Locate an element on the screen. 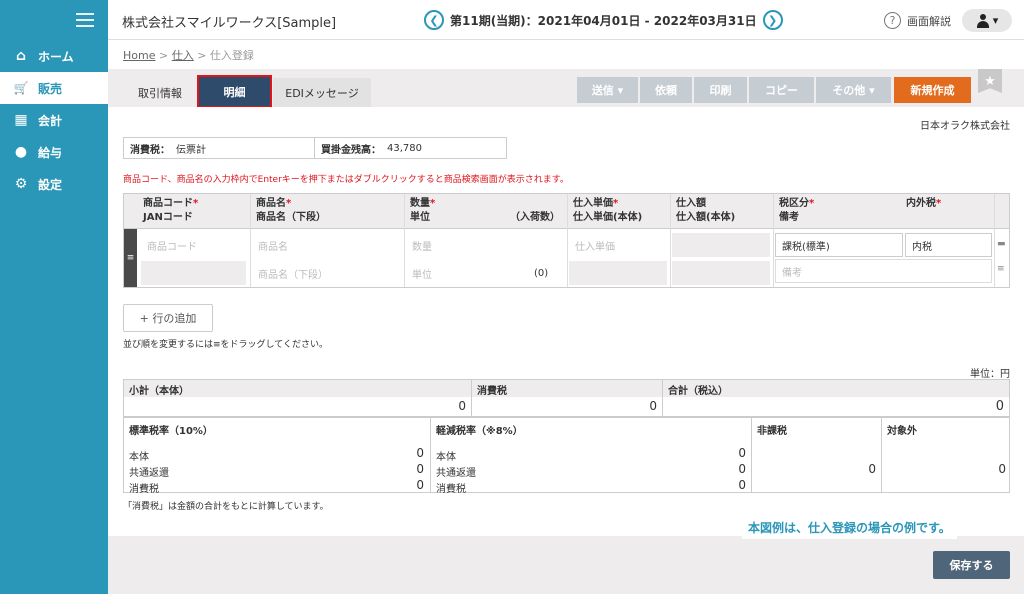 The image size is (1024, 594). header-price-body: 仕入単価(本体) is located at coordinates (608, 217).